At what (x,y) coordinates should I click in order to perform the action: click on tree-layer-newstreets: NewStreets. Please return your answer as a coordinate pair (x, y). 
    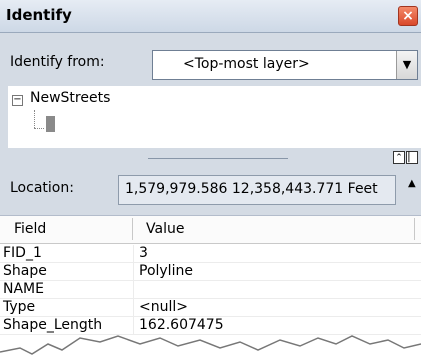
    Looking at the image, I should click on (70, 98).